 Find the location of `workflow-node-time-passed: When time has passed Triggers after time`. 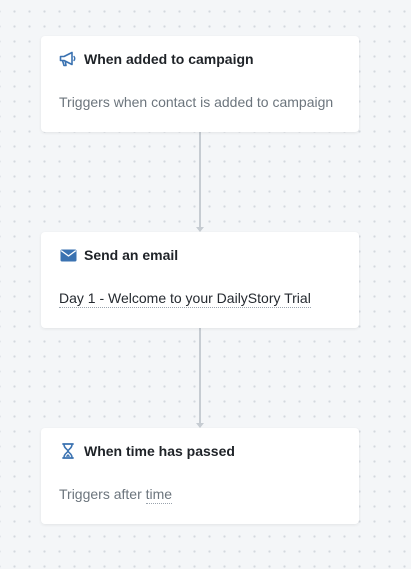

workflow-node-time-passed: When time has passed Triggers after time is located at coordinates (200, 476).